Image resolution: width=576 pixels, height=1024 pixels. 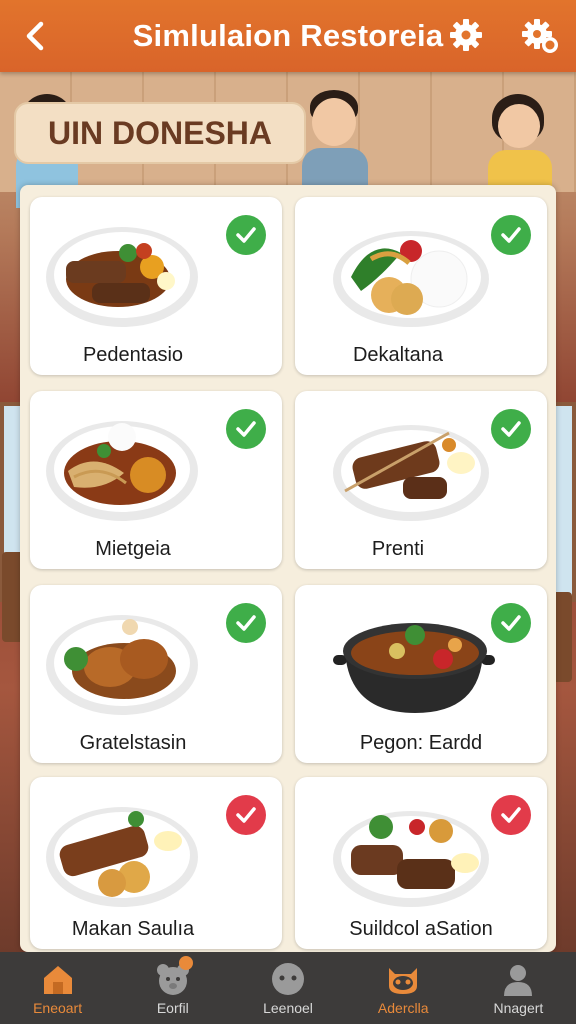 I want to click on menu-card: Mietgeia, so click(x=156, y=480).